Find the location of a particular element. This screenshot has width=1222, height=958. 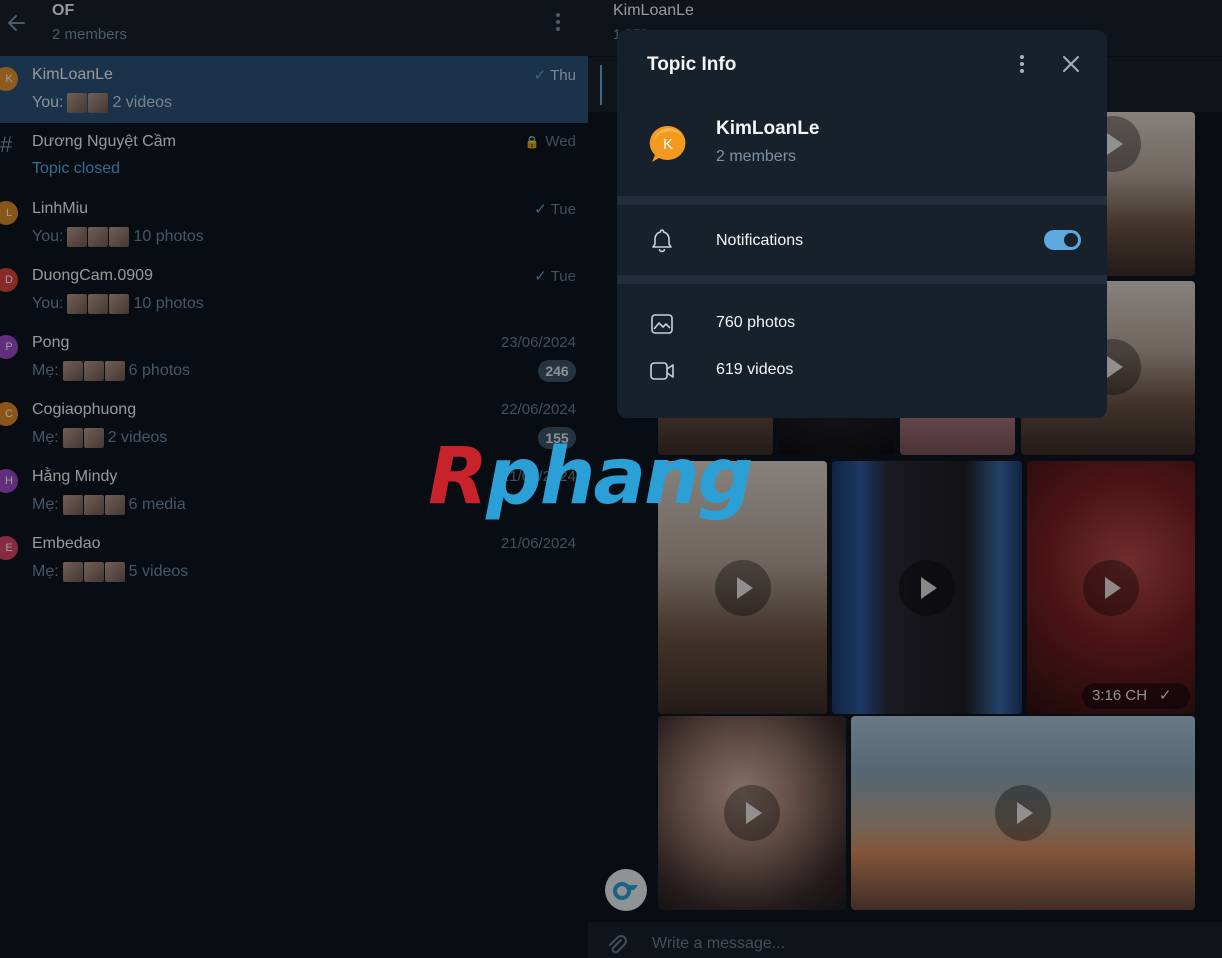

video-camera-icon is located at coordinates (662, 371).